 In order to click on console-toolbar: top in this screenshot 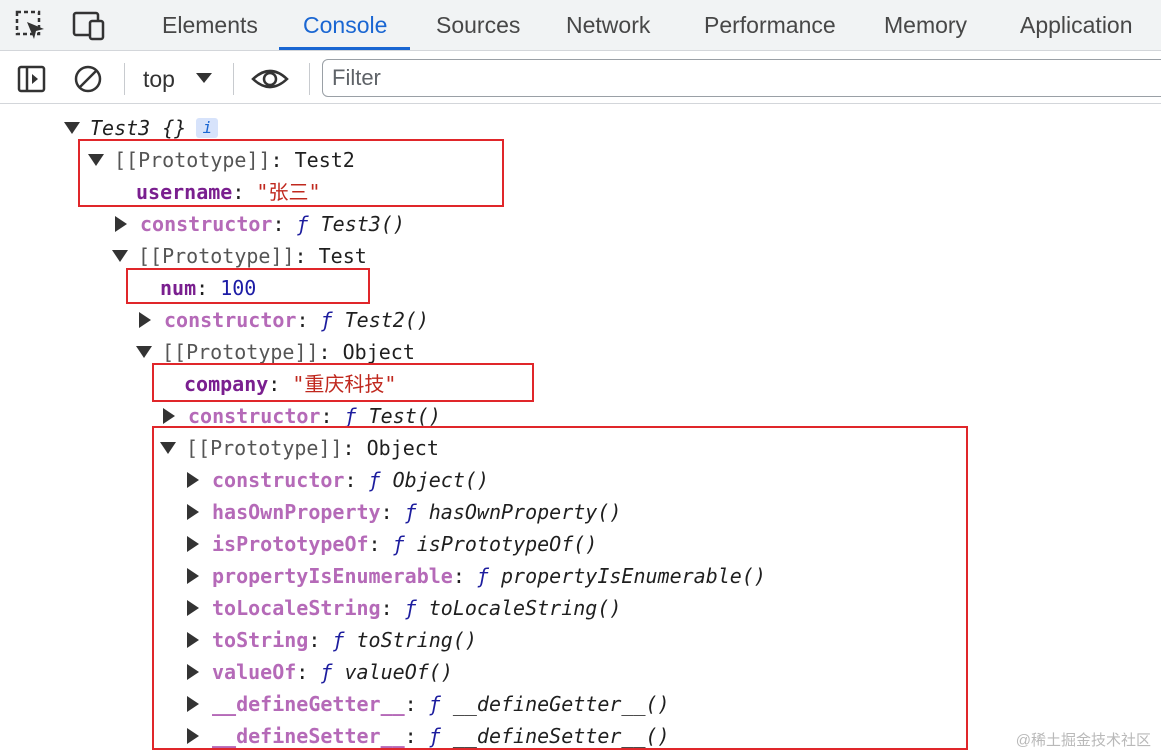, I will do `click(580, 77)`.